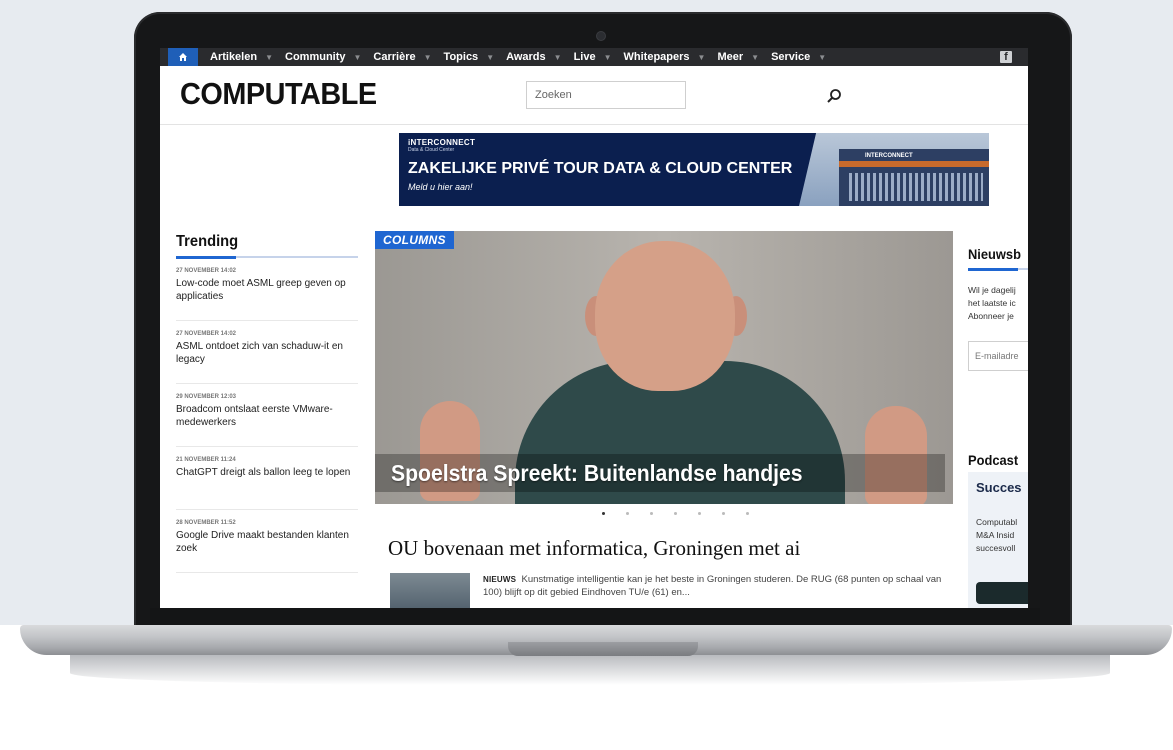 The height and width of the screenshot is (750, 1173). I want to click on nav-item-carriere: Carrière ▼, so click(402, 57).